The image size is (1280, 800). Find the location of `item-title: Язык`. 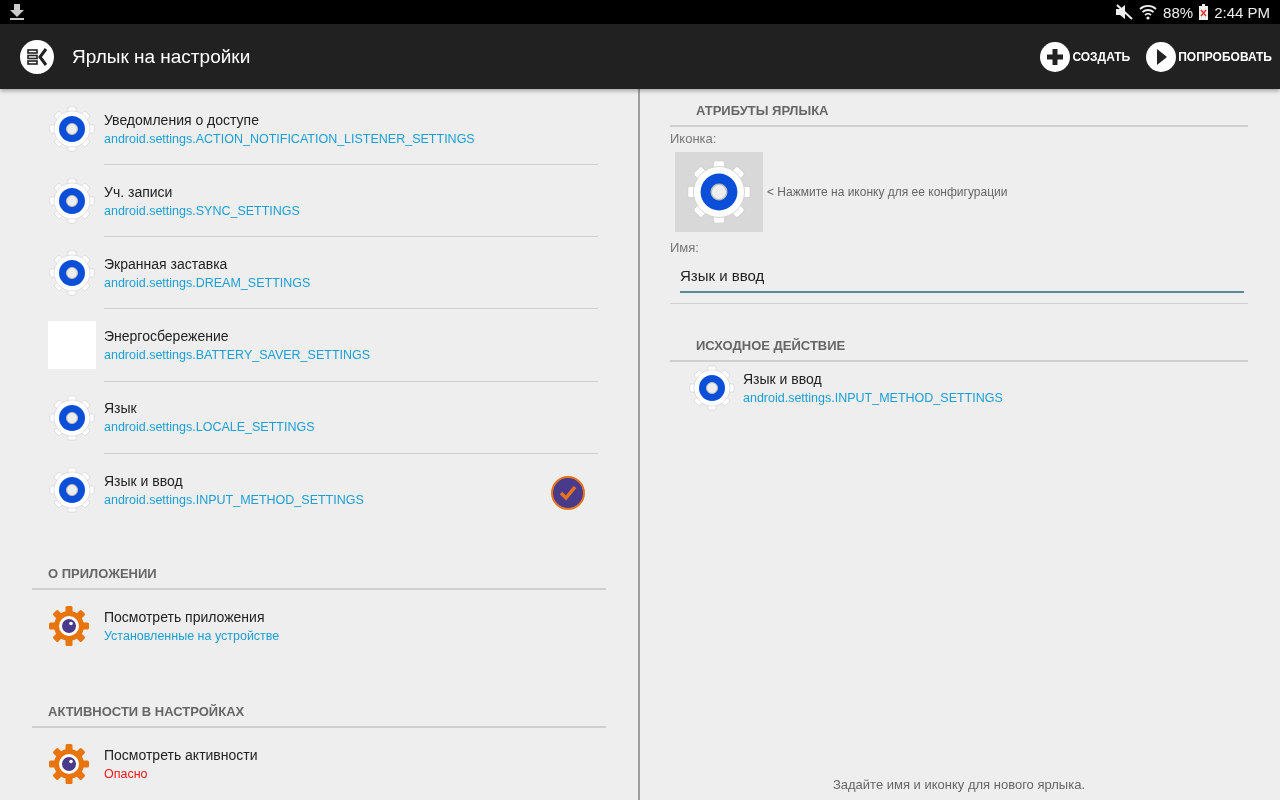

item-title: Язык is located at coordinates (121, 408).